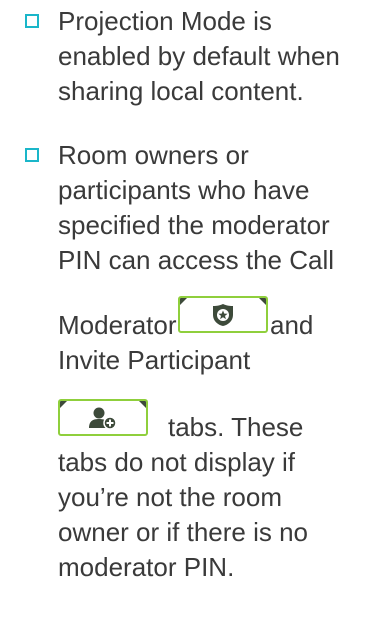  What do you see at coordinates (146, 567) in the screenshot?
I see `bullet-text-line: moderator PIN.` at bounding box center [146, 567].